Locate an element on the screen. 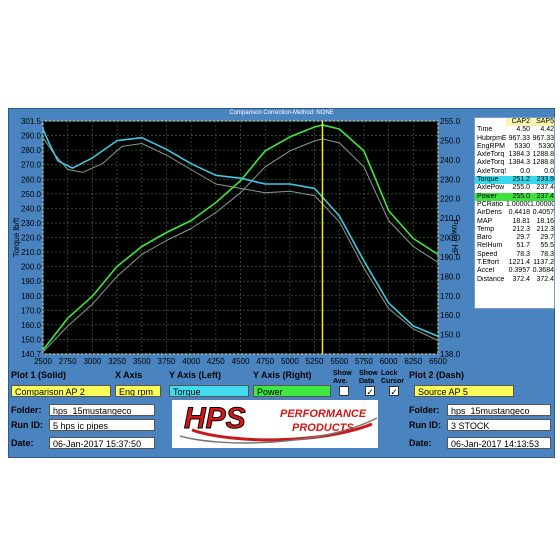 The image size is (560, 560). show-ave-checkbox is located at coordinates (344, 391).